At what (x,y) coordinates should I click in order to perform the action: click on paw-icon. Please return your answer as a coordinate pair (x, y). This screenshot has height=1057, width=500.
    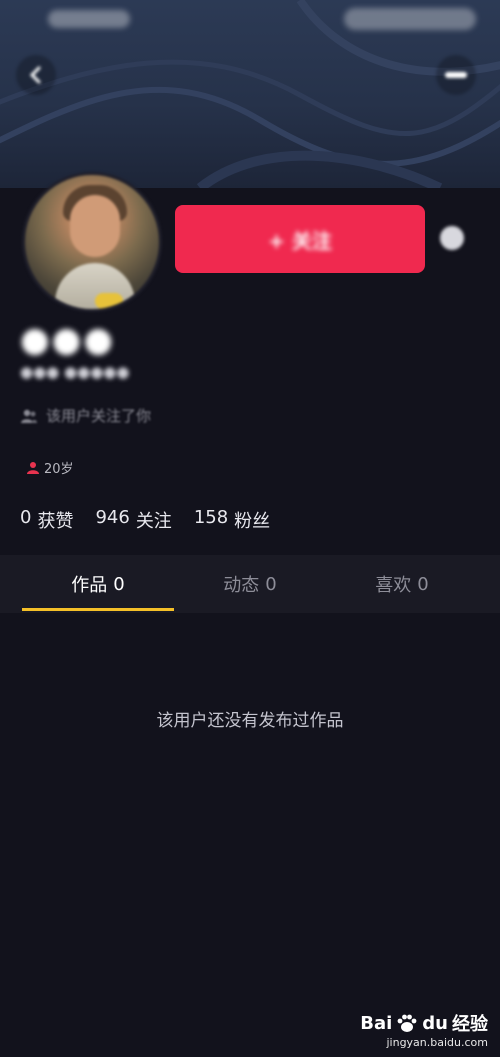
    Looking at the image, I should click on (407, 1023).